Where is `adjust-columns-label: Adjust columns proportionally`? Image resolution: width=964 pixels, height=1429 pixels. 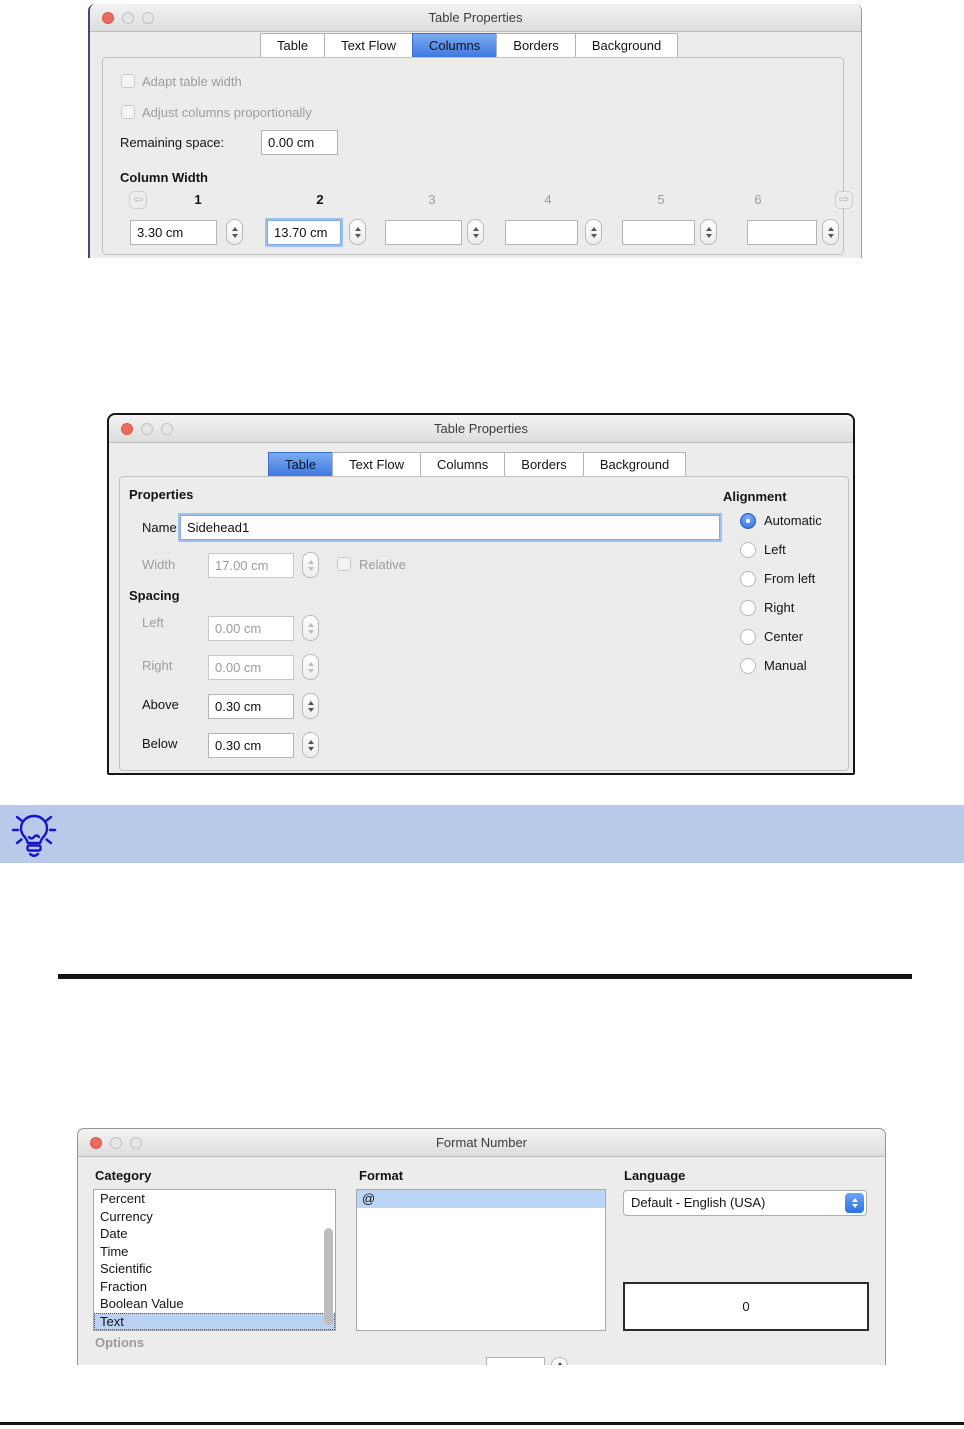 adjust-columns-label: Adjust columns proportionally is located at coordinates (227, 112).